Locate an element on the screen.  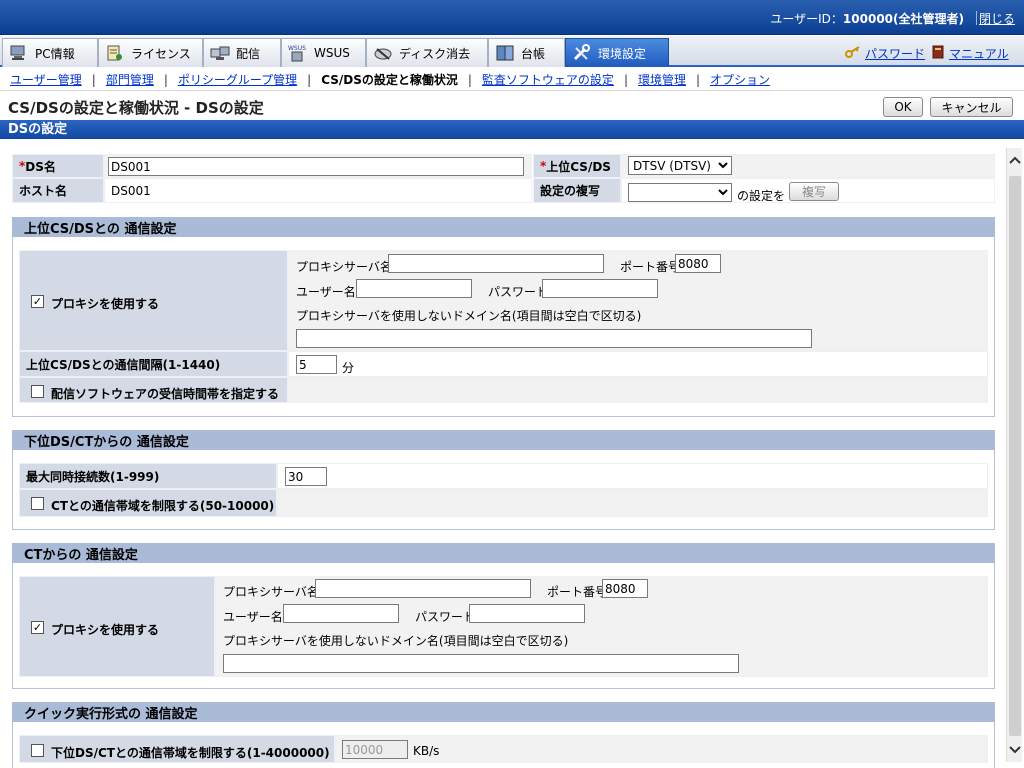
ct-bandwidth-checkbox is located at coordinates (37, 503).